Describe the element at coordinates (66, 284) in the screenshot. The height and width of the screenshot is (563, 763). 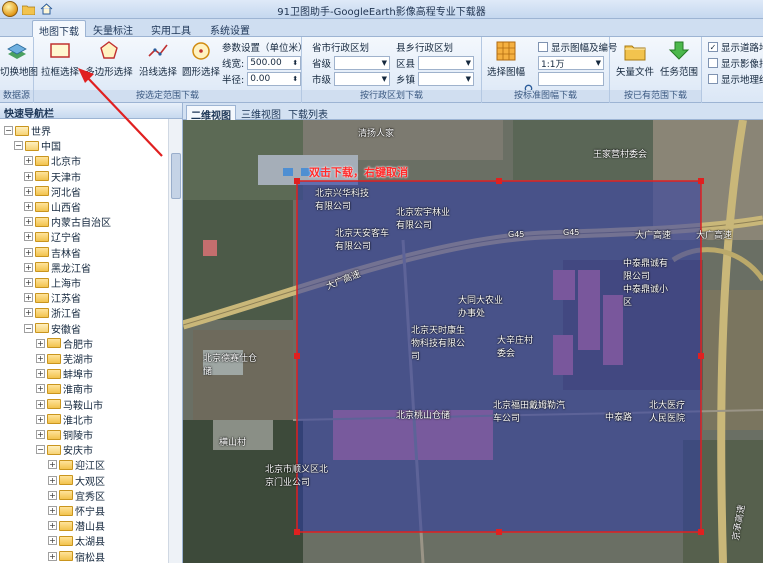
I see `tree-node-label: 上海市` at that location.